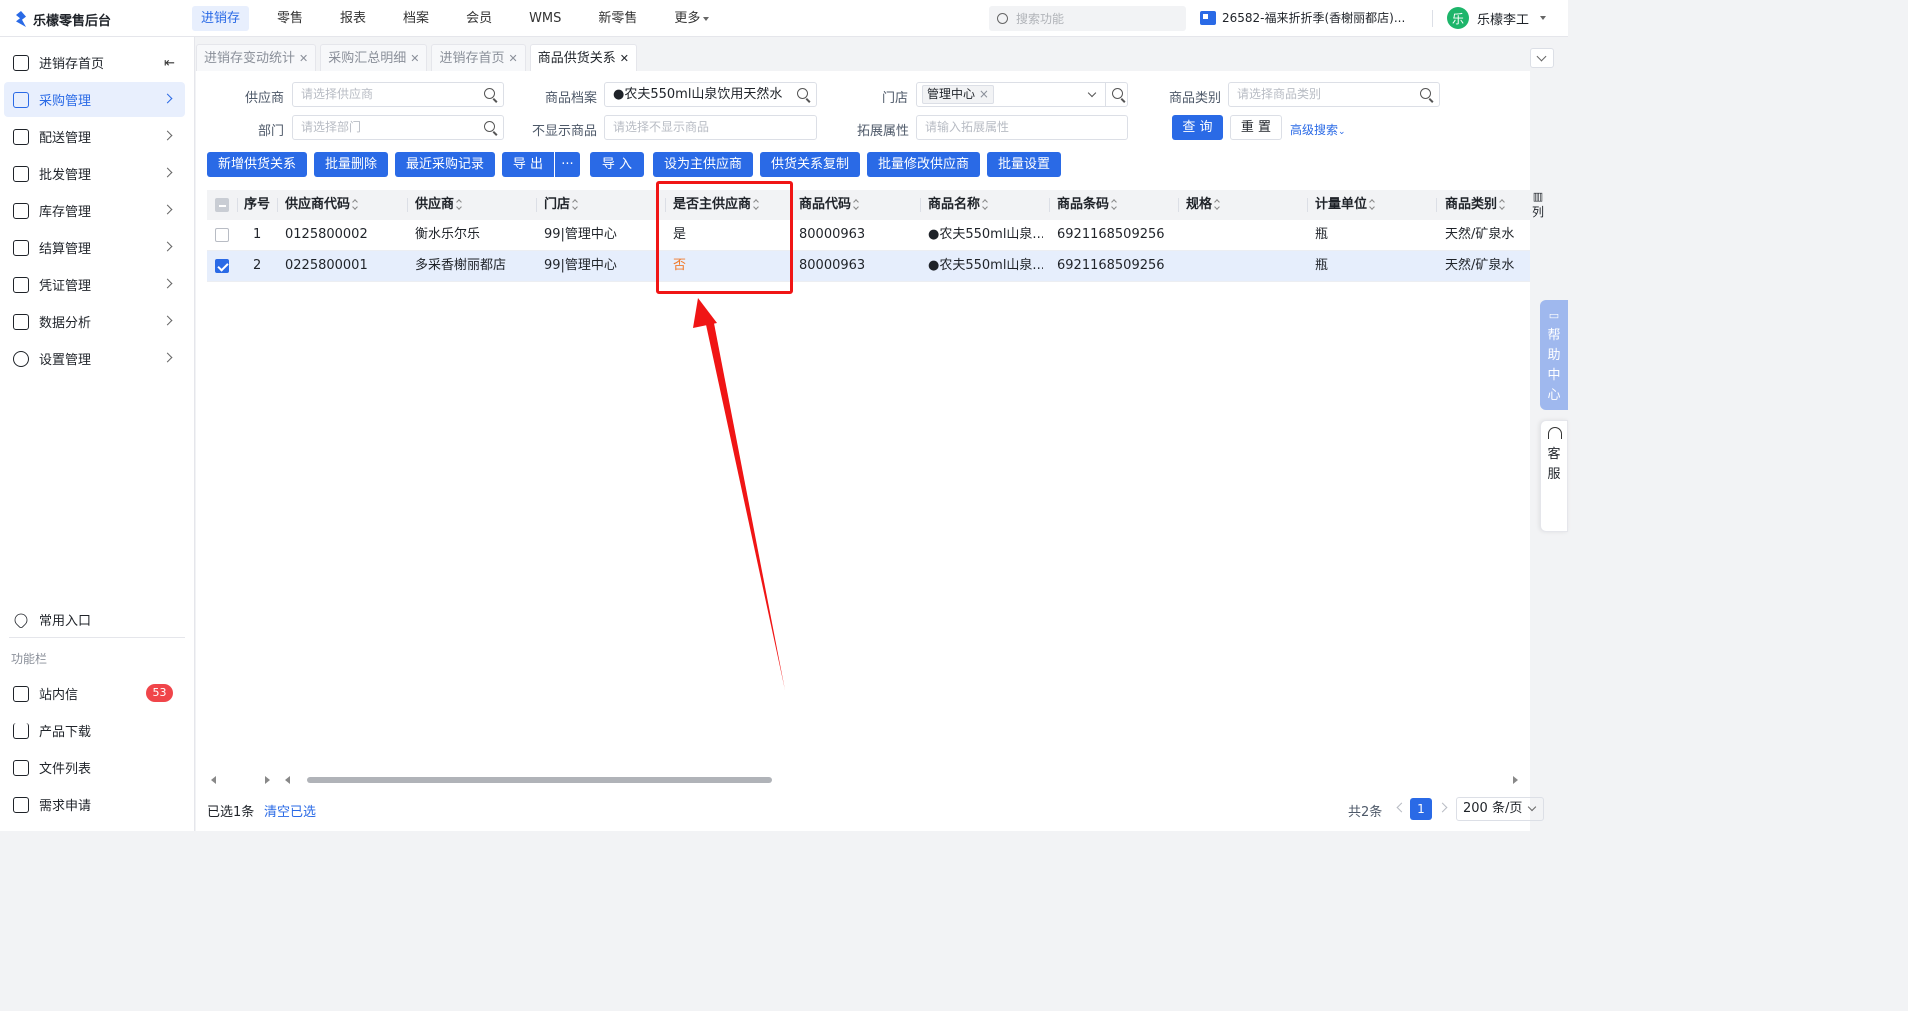  What do you see at coordinates (705, 313) in the screenshot?
I see `annotation-arrow-head` at bounding box center [705, 313].